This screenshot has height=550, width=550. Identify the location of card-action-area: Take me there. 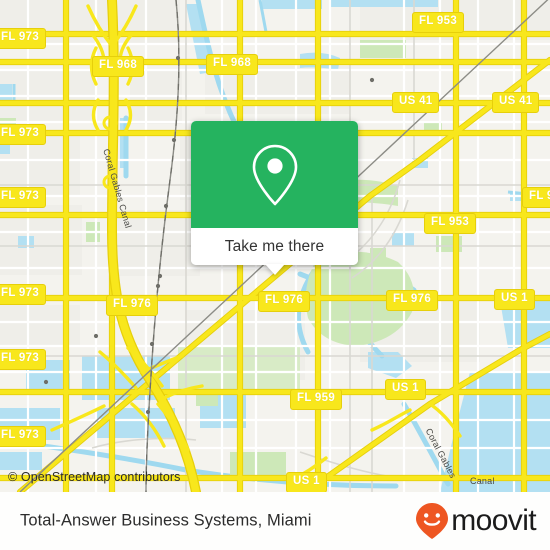
(274, 246).